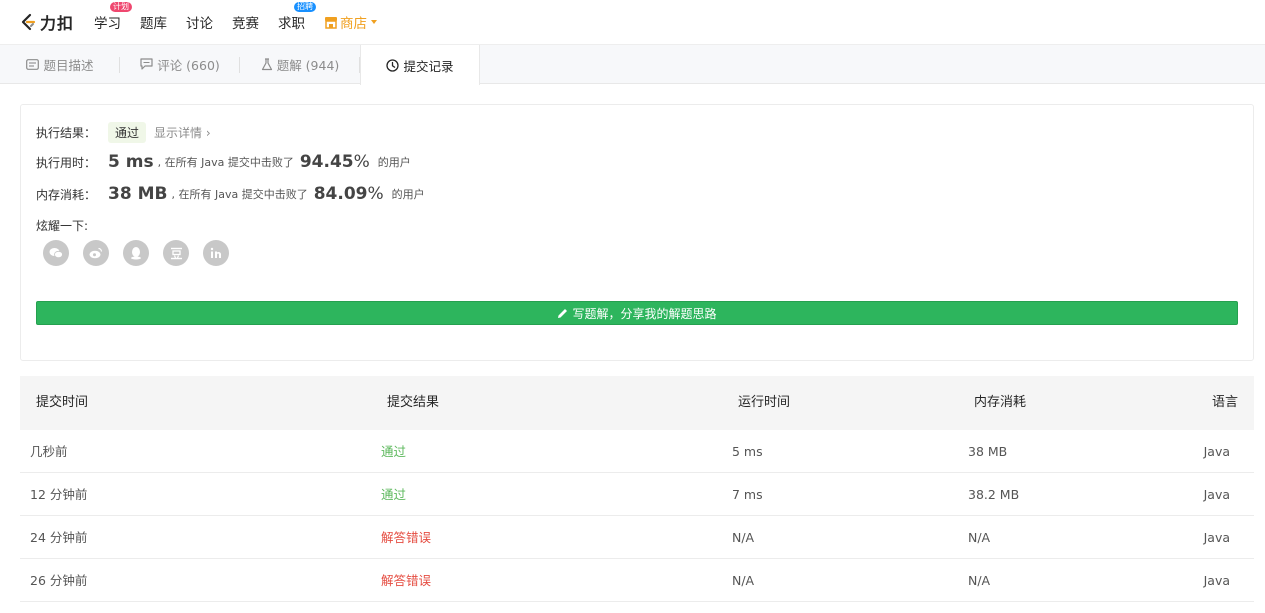 This screenshot has width=1265, height=613. I want to click on write-solution-button: 写题解，分享我的解题思路, so click(637, 313).